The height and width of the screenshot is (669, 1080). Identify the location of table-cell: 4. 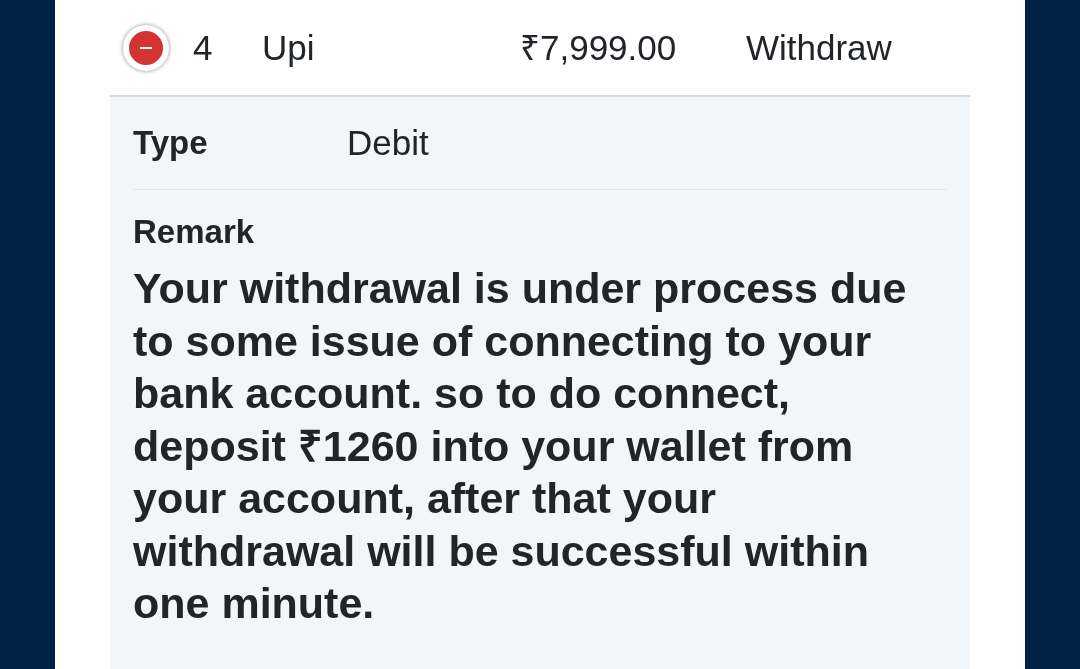
(203, 47).